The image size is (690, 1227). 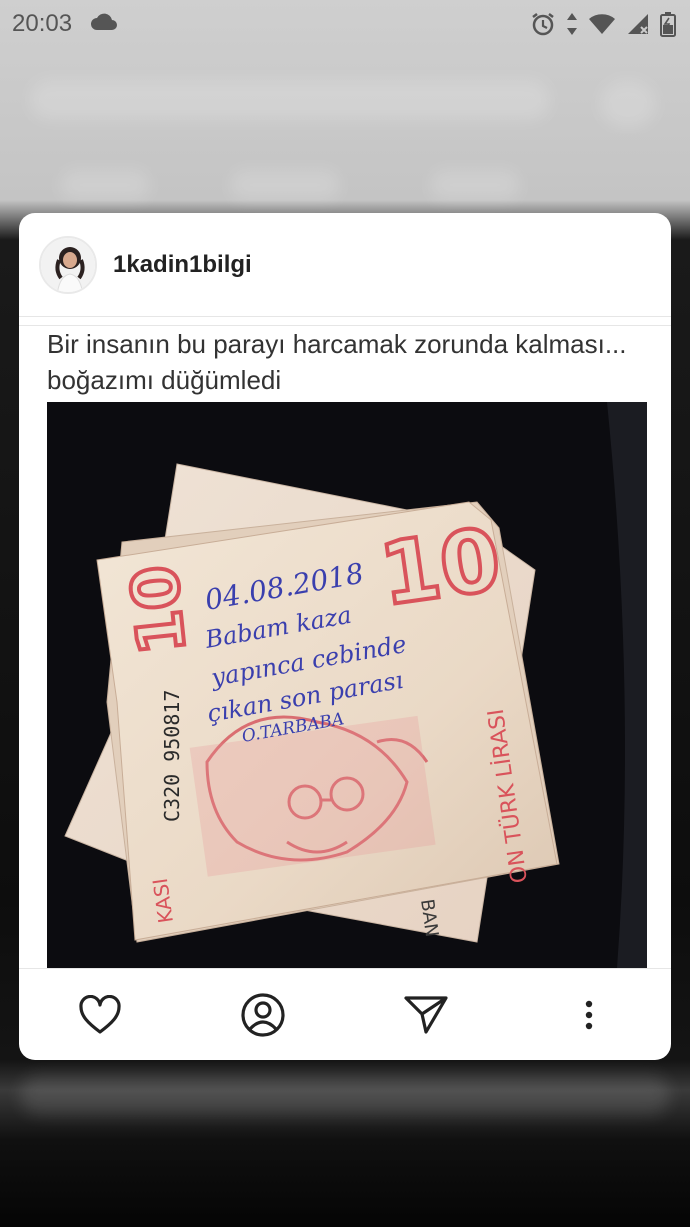 What do you see at coordinates (589, 1015) in the screenshot?
I see `more-vertical-icon` at bounding box center [589, 1015].